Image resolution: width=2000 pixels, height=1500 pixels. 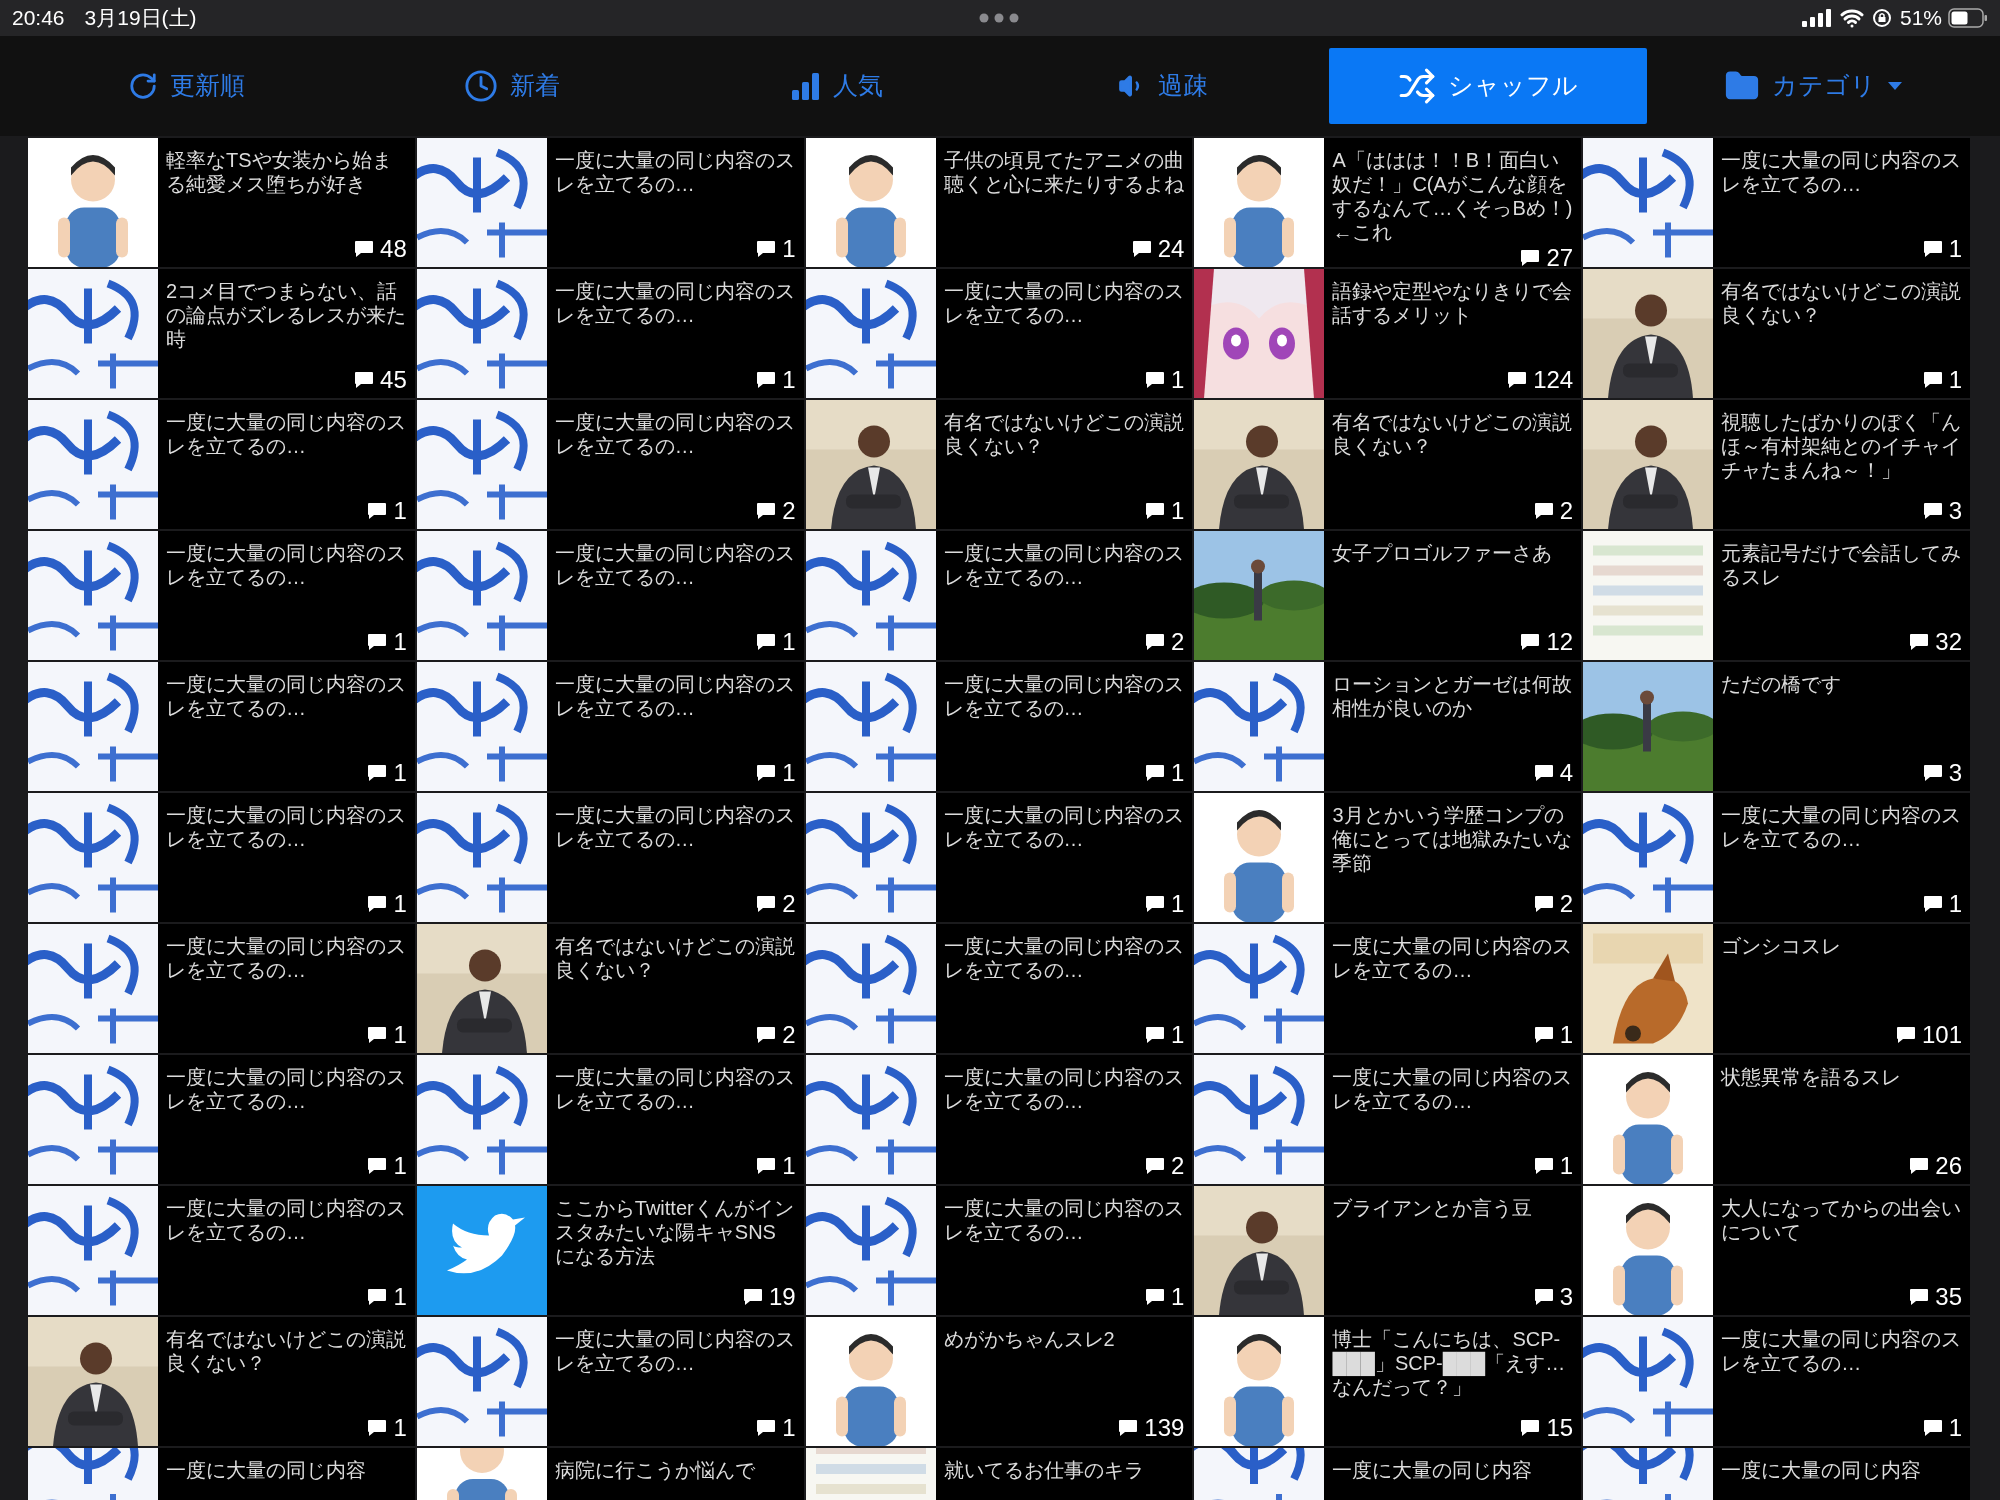 What do you see at coordinates (1171, 249) in the screenshot?
I see `comment-count: 24` at bounding box center [1171, 249].